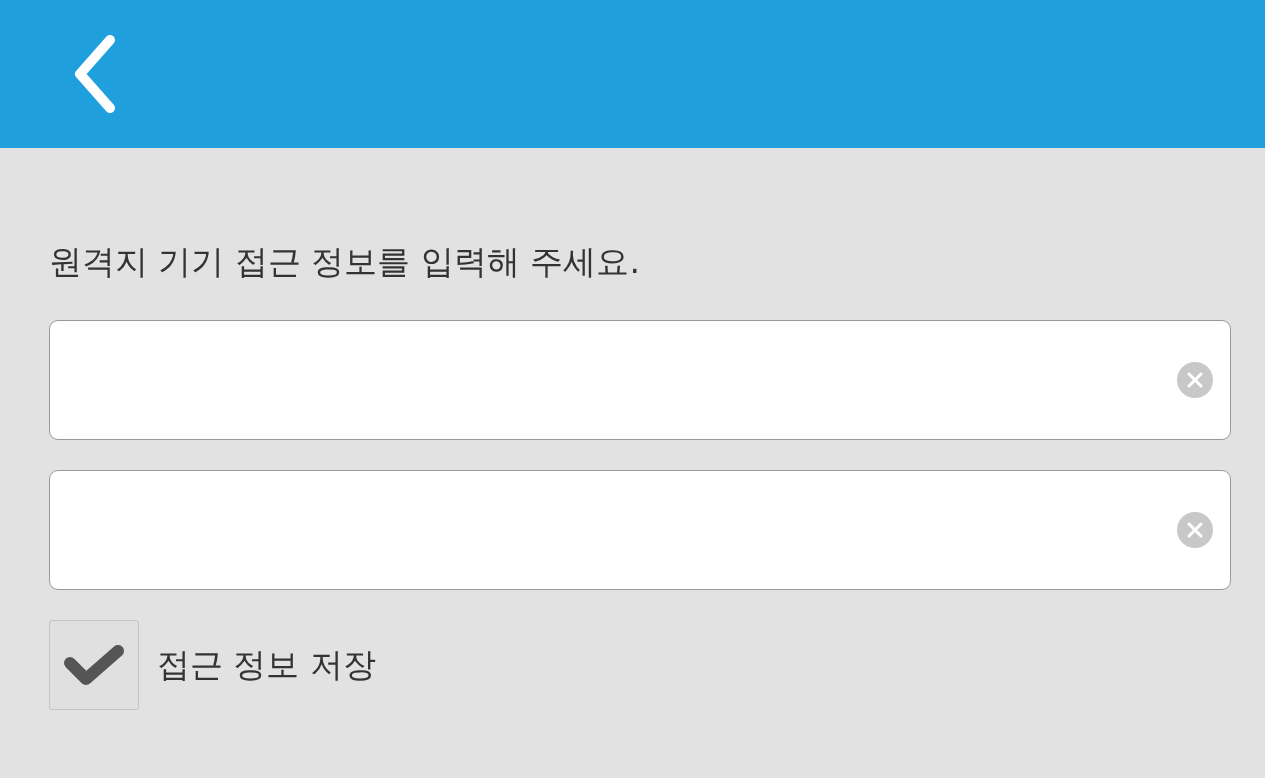 The image size is (1265, 778). What do you see at coordinates (344, 262) in the screenshot?
I see `instruction-text: 원격지 기기 접근 정보를 입력해 주세요.` at bounding box center [344, 262].